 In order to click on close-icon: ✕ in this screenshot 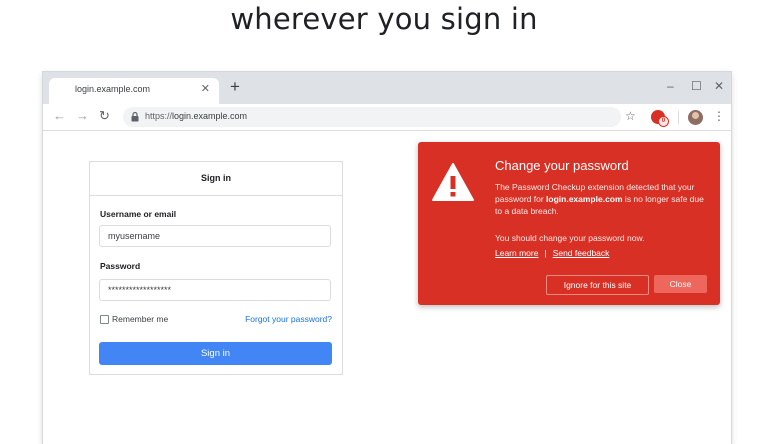, I will do `click(205, 89)`.